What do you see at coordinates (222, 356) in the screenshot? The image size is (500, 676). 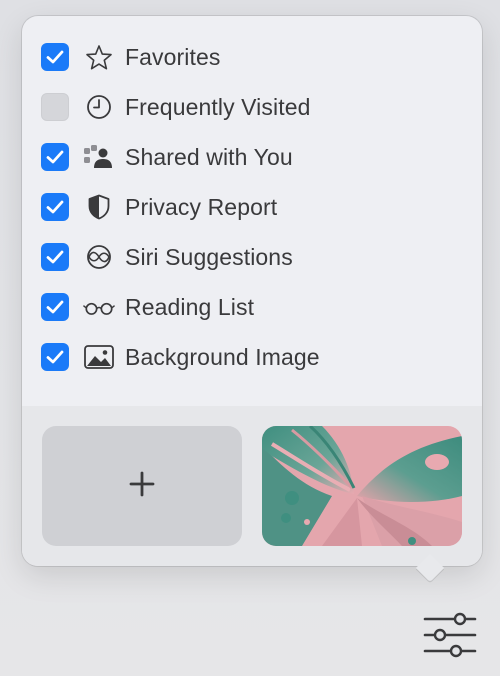 I see `background-image-label: Background Image` at bounding box center [222, 356].